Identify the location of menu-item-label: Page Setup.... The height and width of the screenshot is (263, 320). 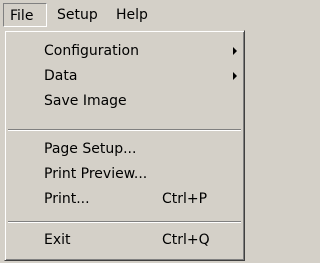
(90, 149).